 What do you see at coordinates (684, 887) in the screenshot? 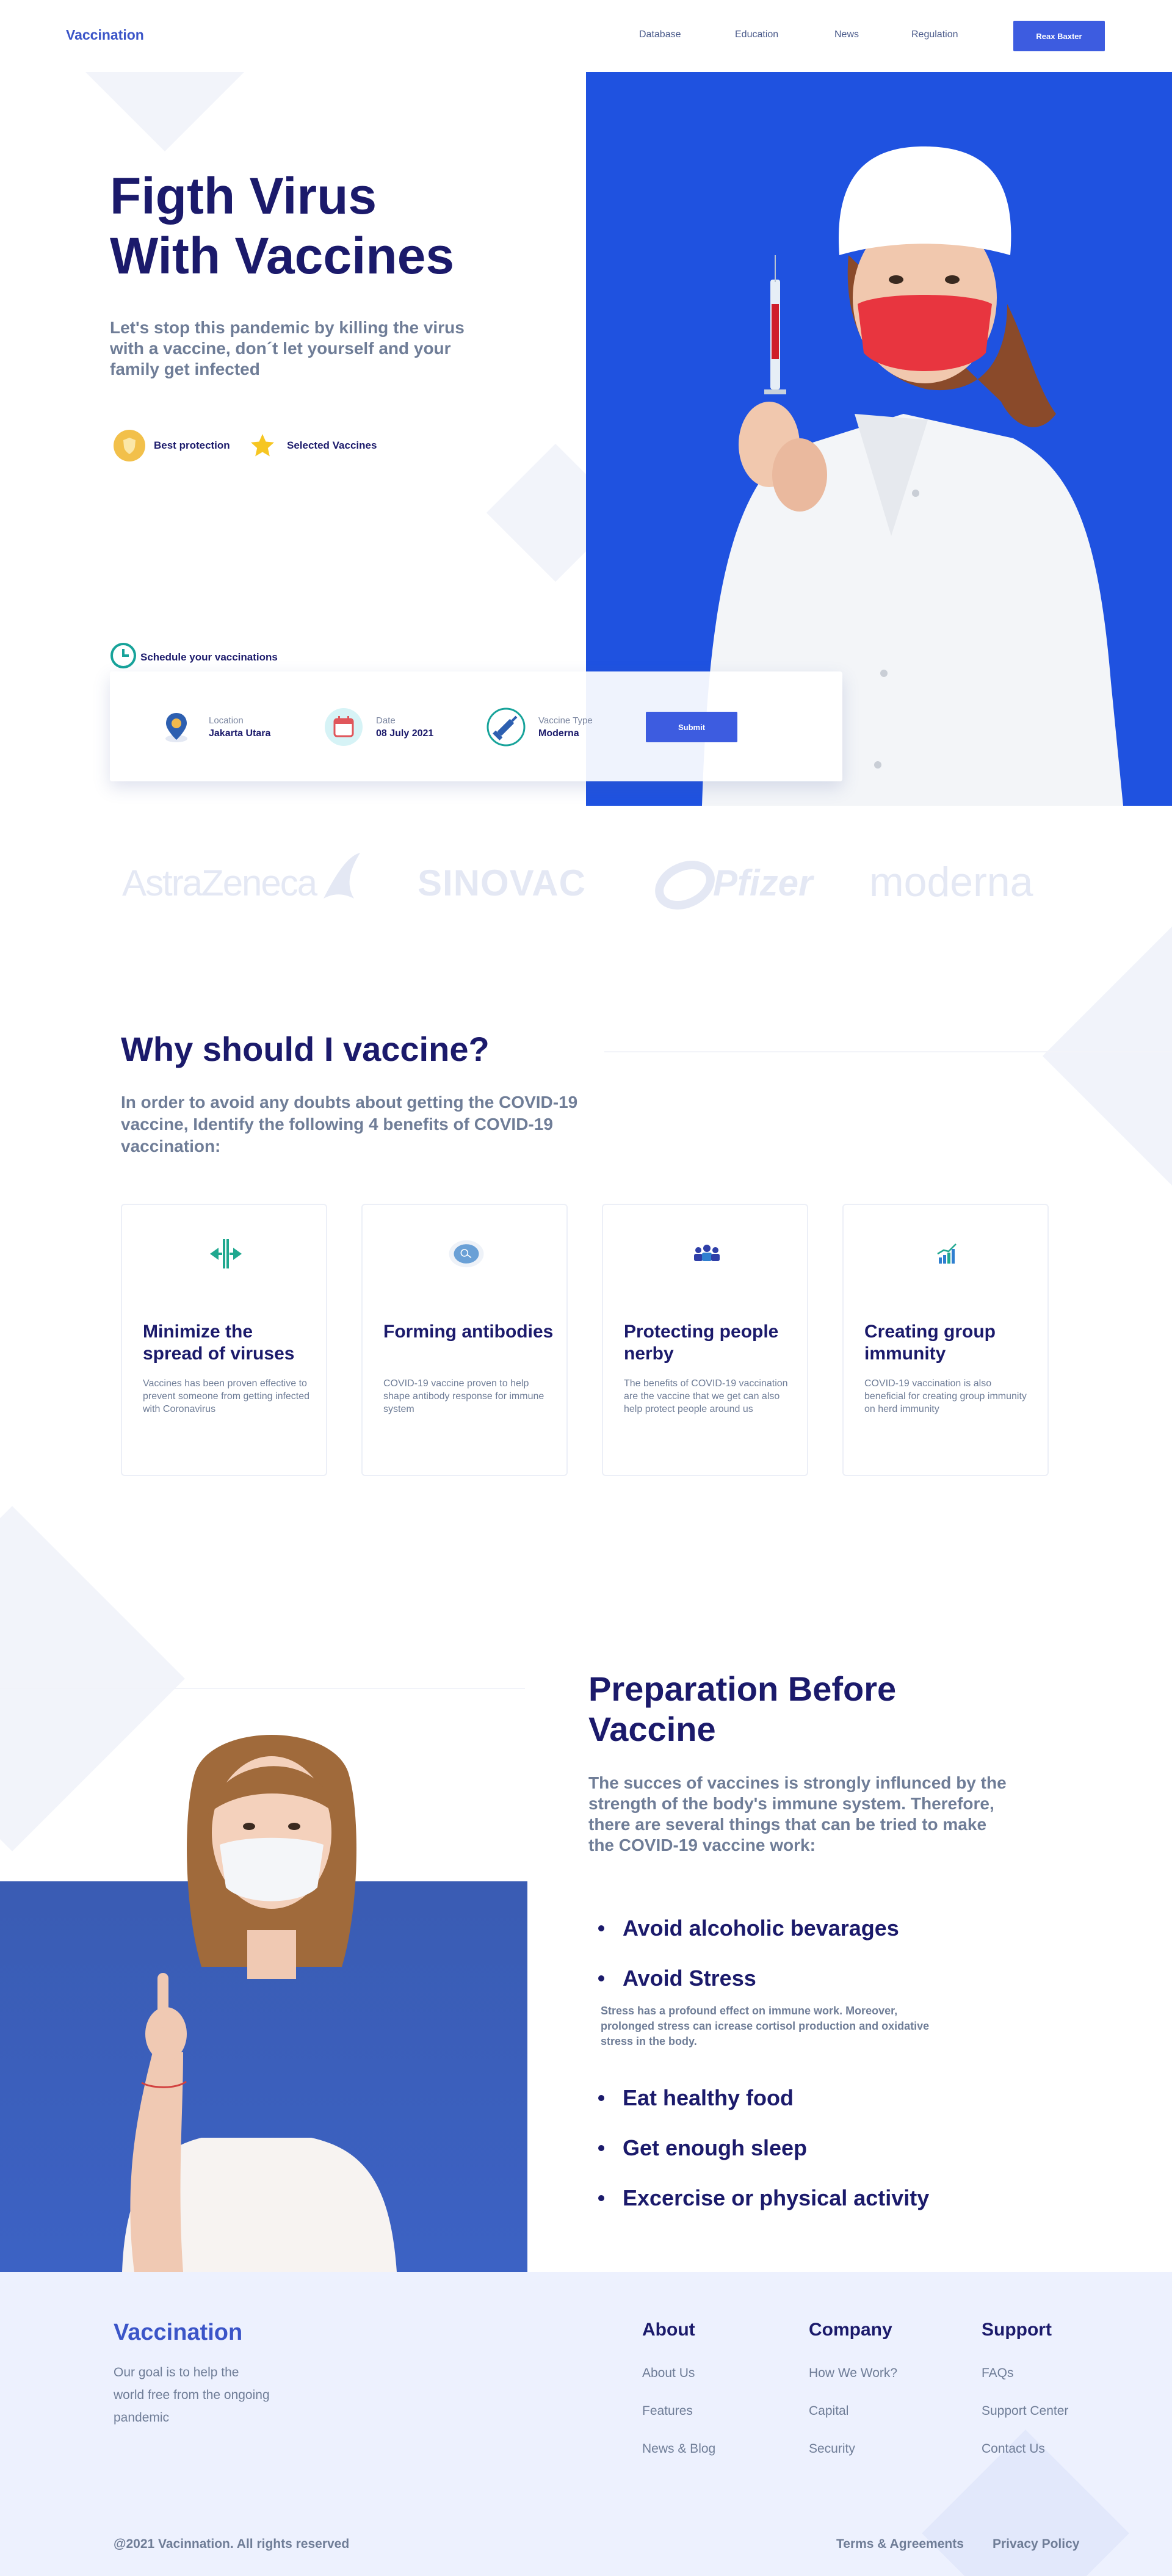
I see `pfizer-mark-icon` at bounding box center [684, 887].